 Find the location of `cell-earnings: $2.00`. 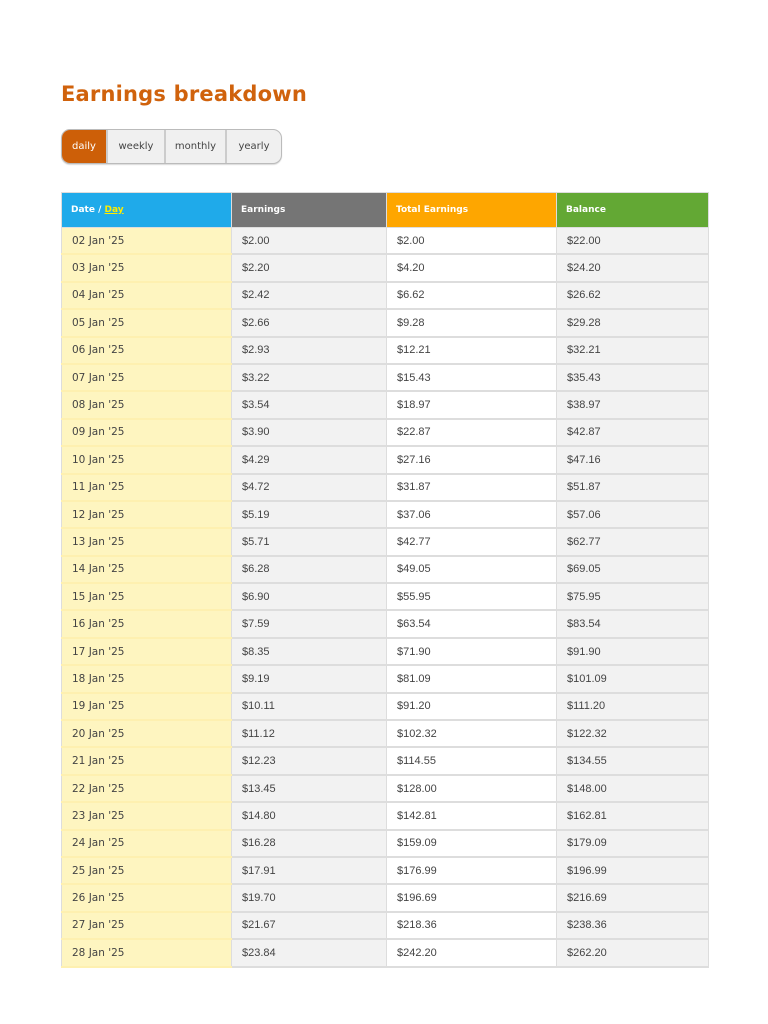

cell-earnings: $2.00 is located at coordinates (309, 241).